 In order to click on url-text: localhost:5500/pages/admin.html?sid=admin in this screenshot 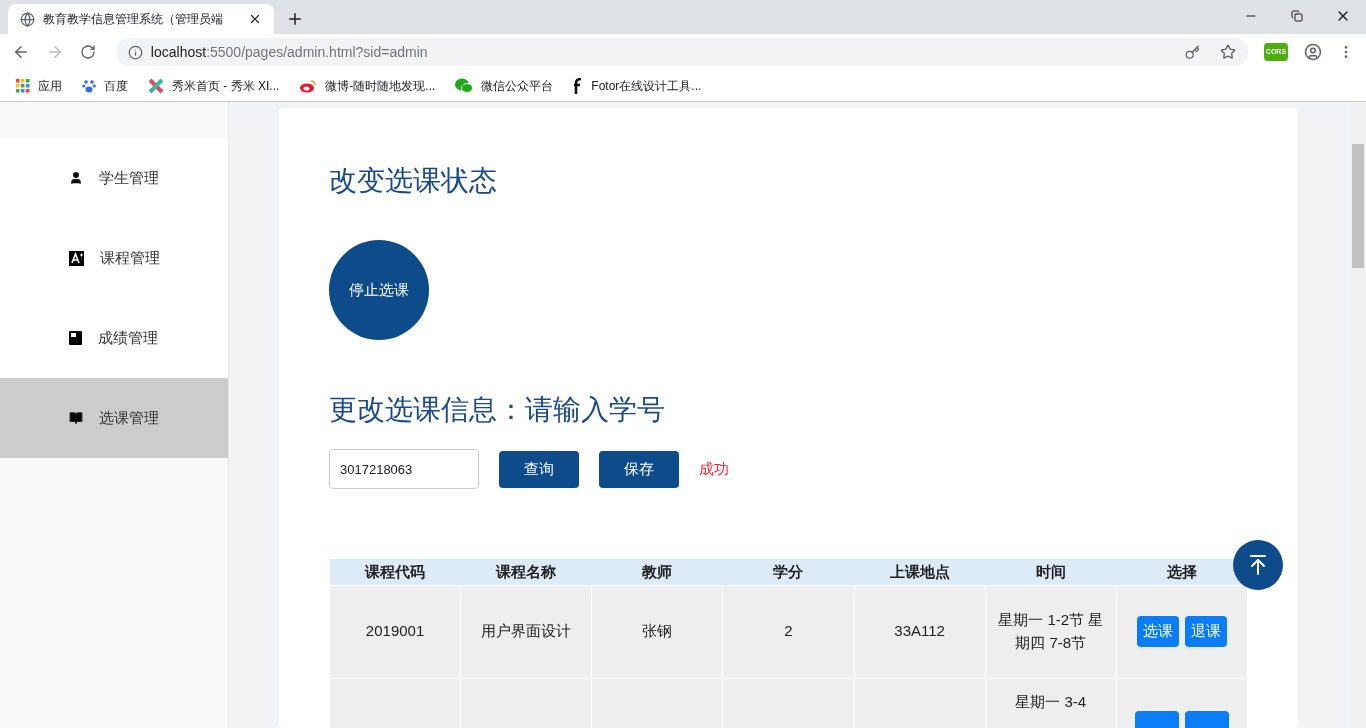, I will do `click(289, 52)`.